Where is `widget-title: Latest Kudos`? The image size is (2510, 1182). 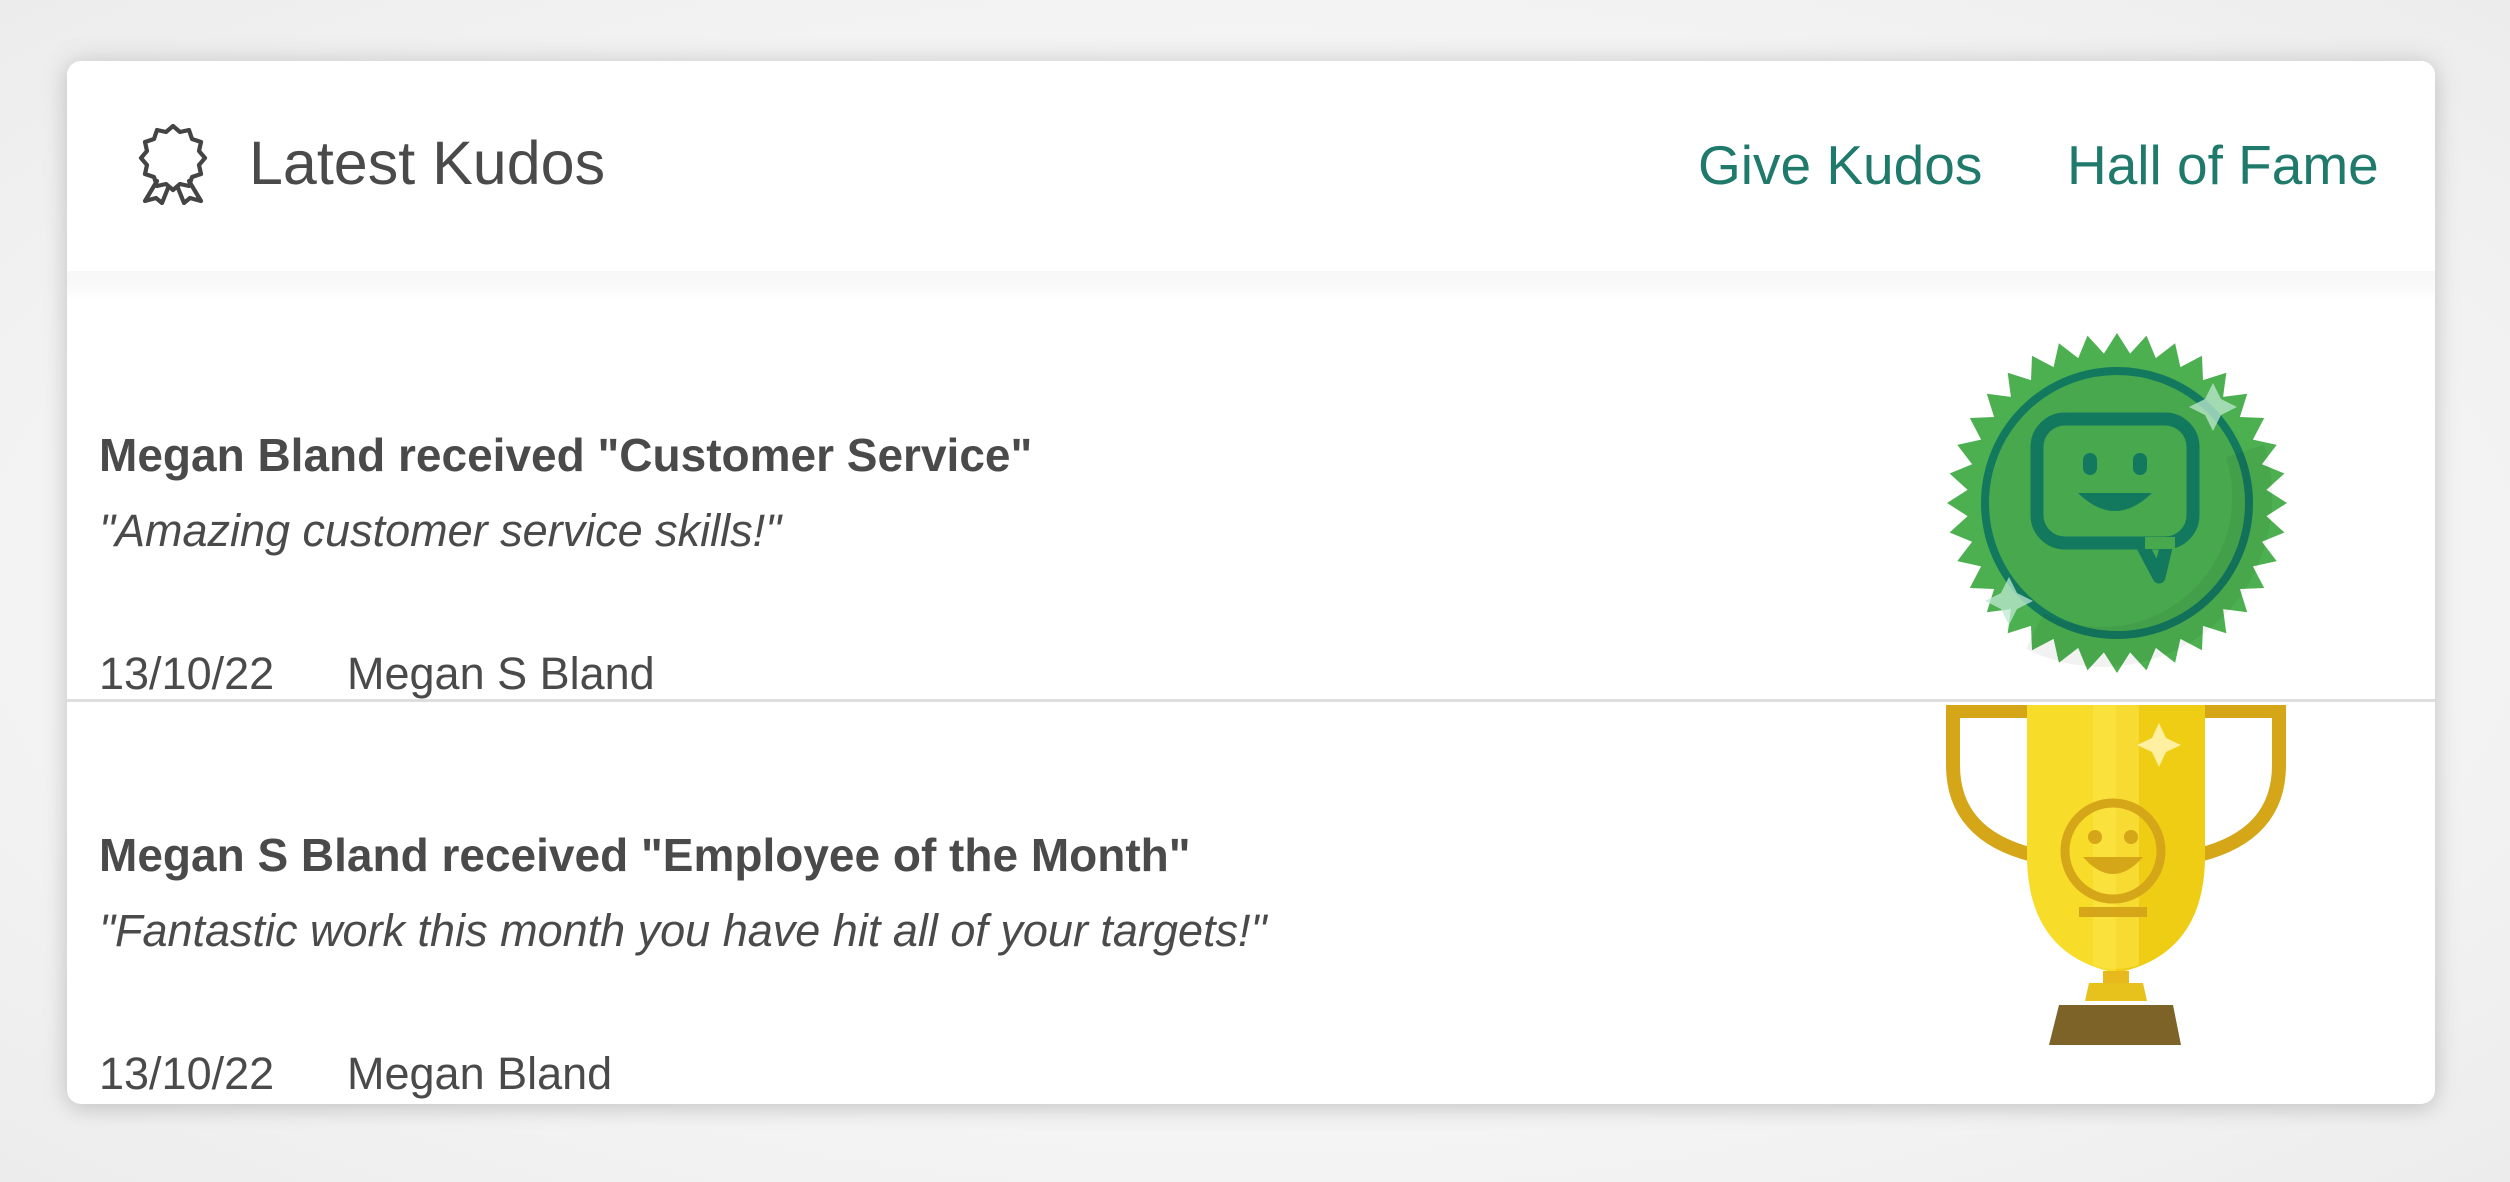 widget-title: Latest Kudos is located at coordinates (427, 163).